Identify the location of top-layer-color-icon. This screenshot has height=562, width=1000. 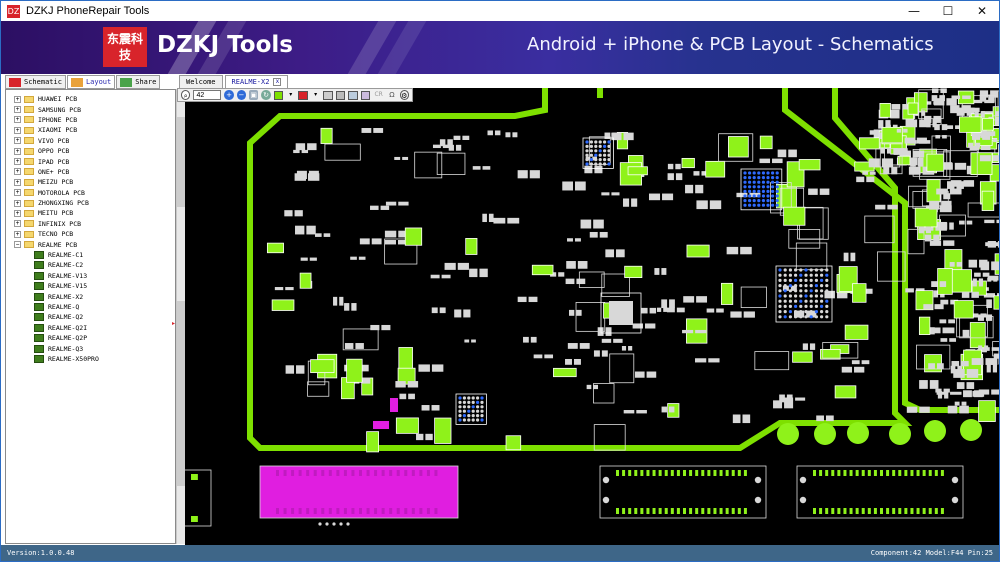
(278, 95).